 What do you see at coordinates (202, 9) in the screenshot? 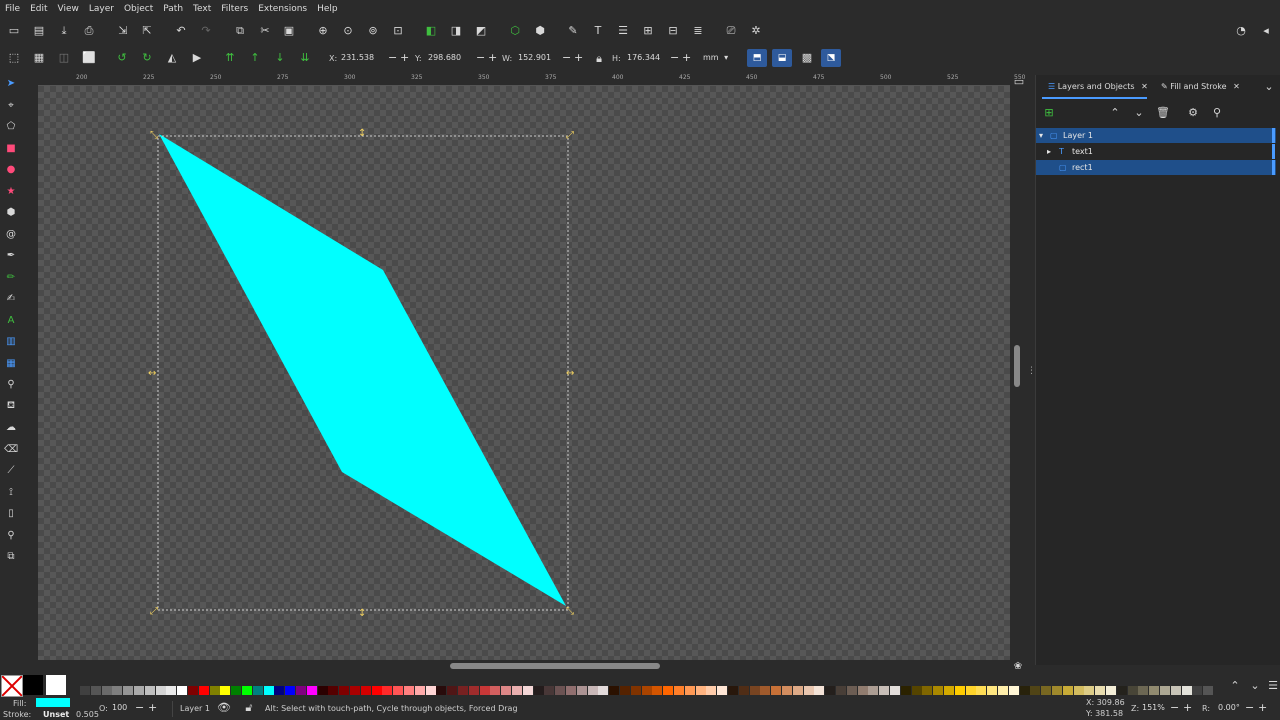
I see `menu-text: Text` at bounding box center [202, 9].